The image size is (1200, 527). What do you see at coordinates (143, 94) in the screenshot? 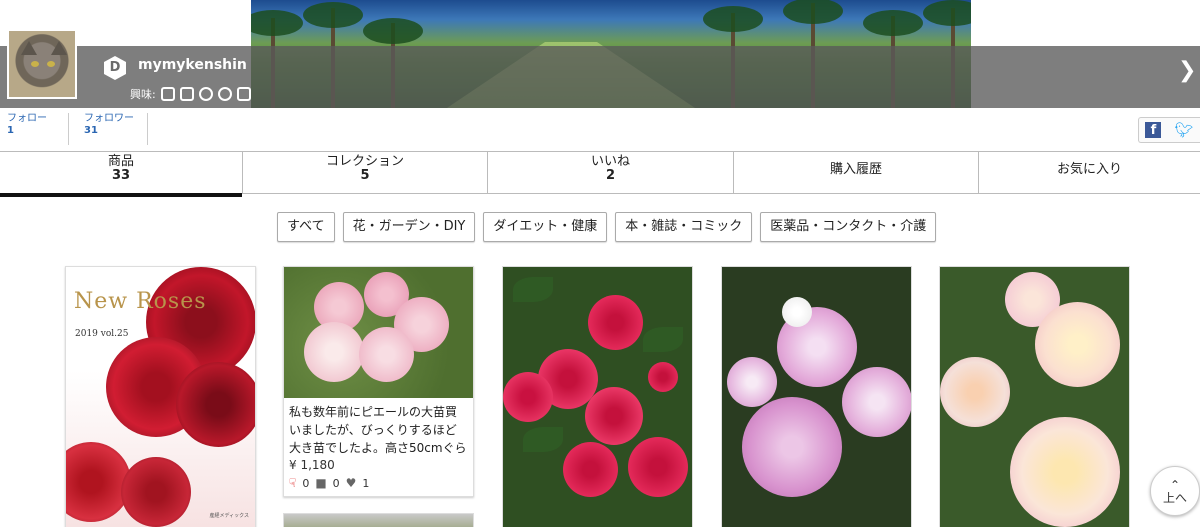
I see `interests-label: 興味:` at bounding box center [143, 94].